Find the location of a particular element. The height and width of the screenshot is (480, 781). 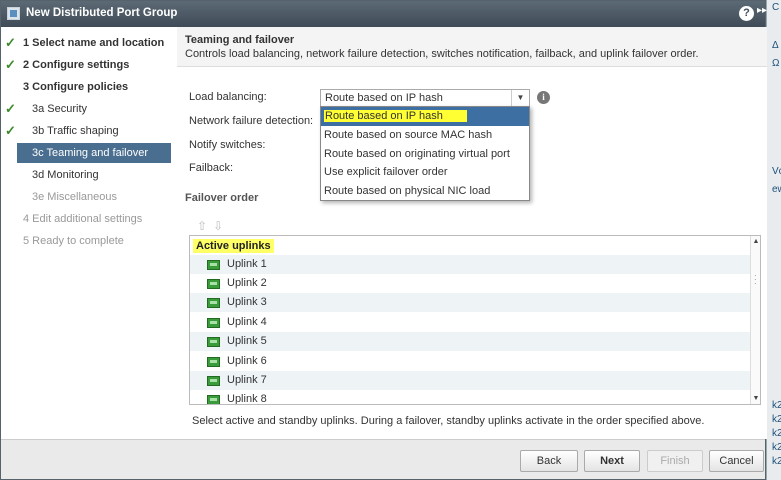

uplink-row: Uplink 7 is located at coordinates (470, 380).